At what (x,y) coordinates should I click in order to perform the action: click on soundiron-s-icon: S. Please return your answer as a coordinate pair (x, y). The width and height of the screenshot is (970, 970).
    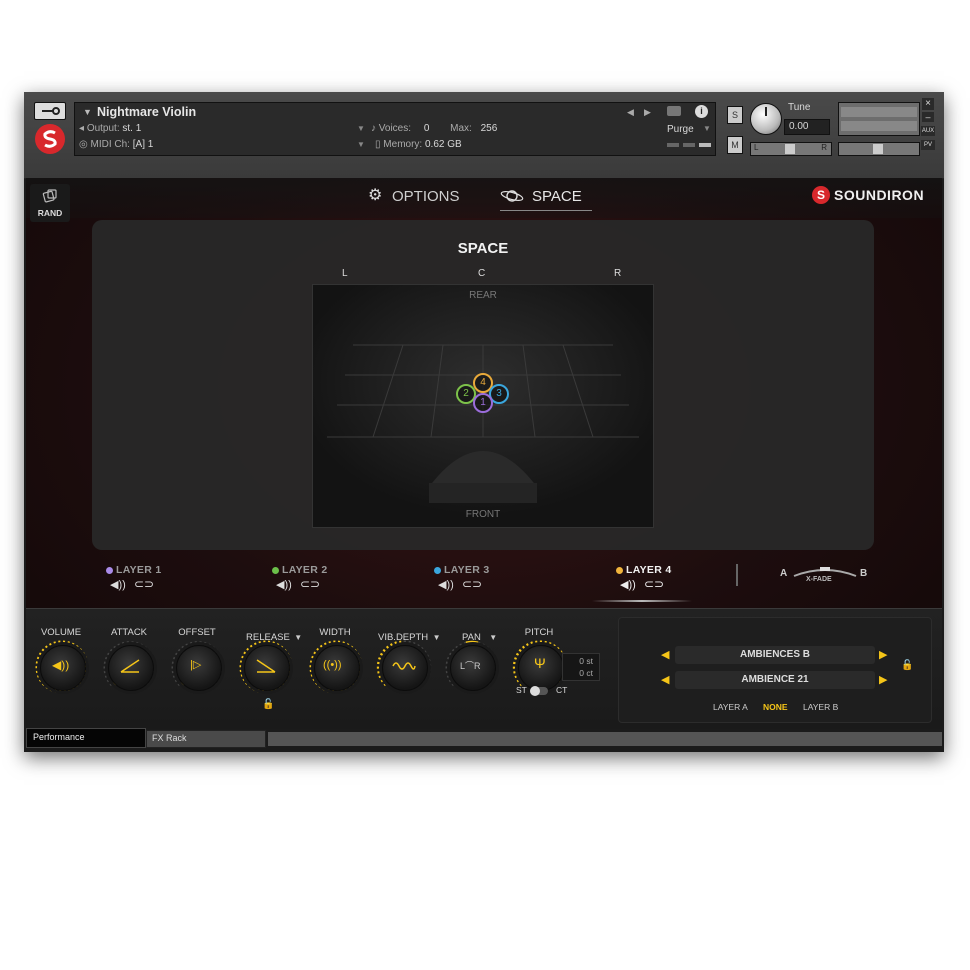
    Looking at the image, I should click on (821, 195).